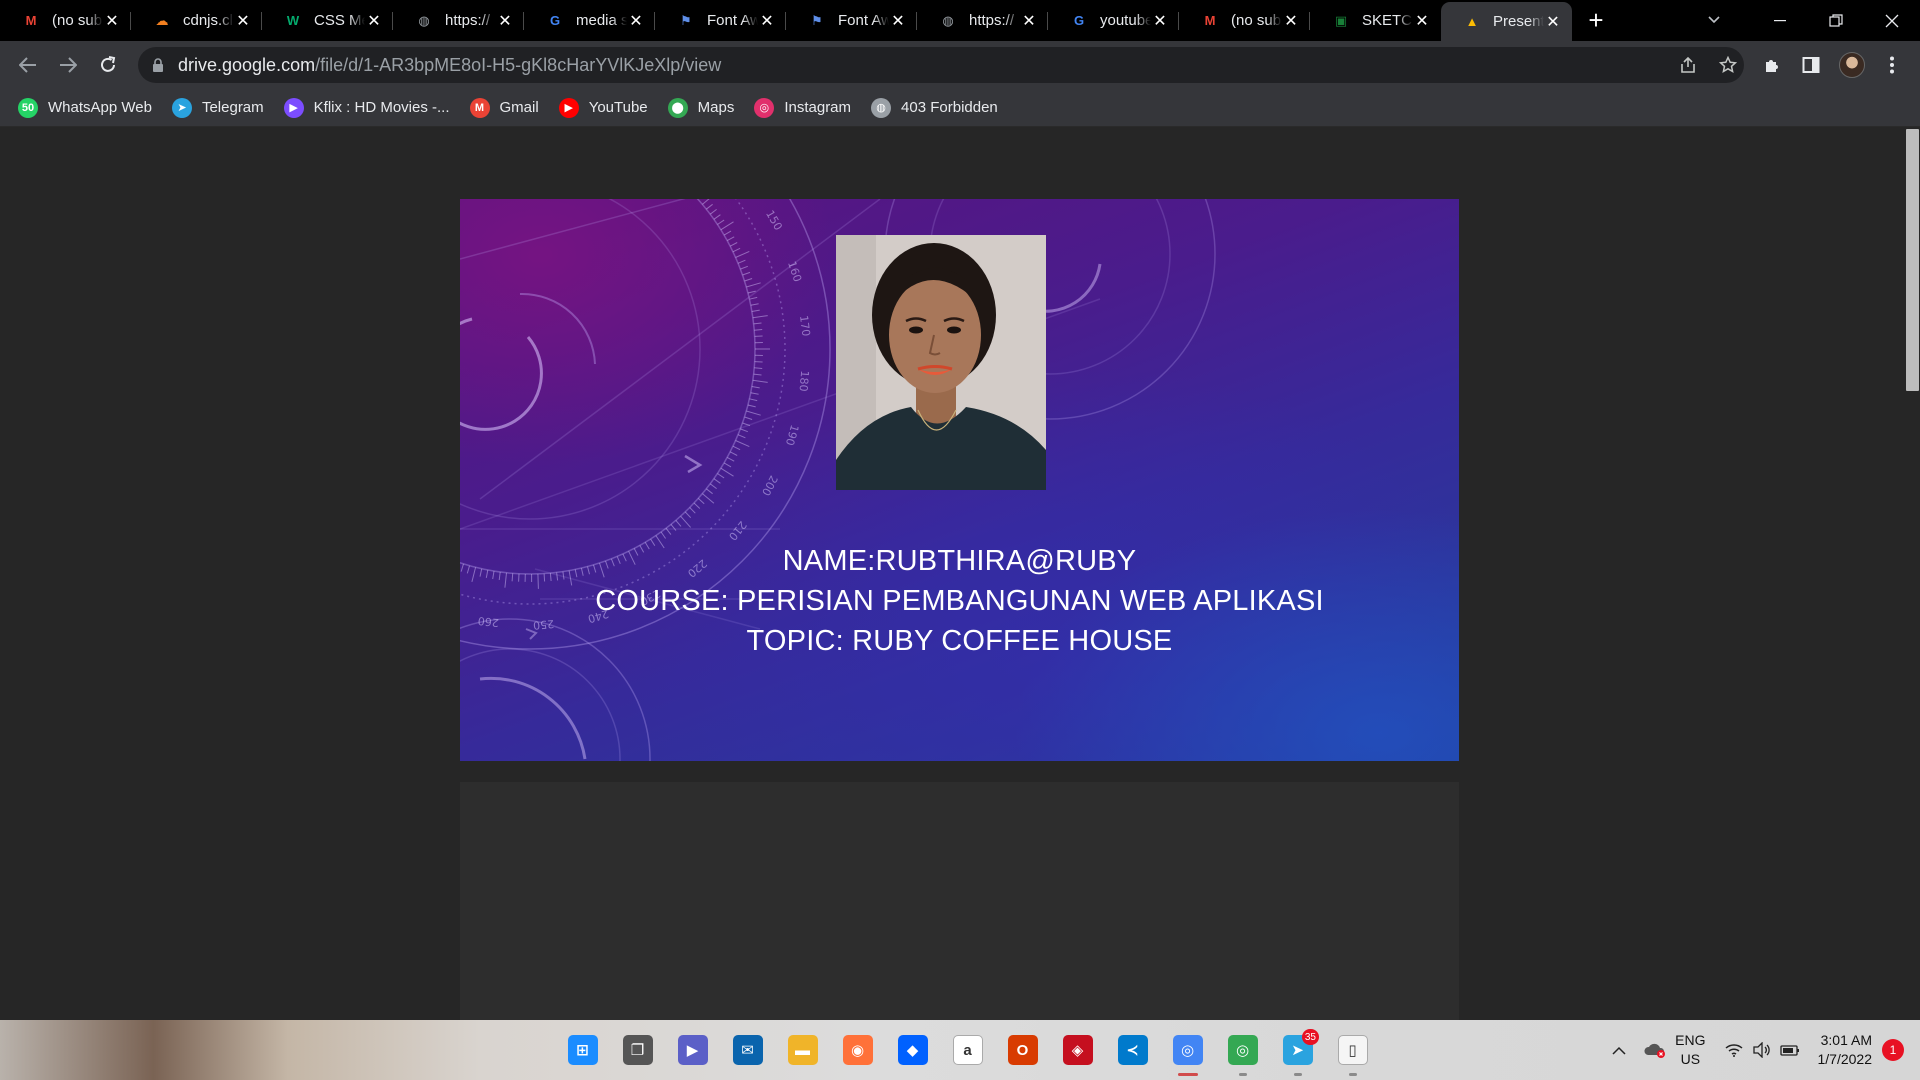 The image size is (1920, 1080). What do you see at coordinates (1772, 65) in the screenshot?
I see `extensions-puzzle-icon` at bounding box center [1772, 65].